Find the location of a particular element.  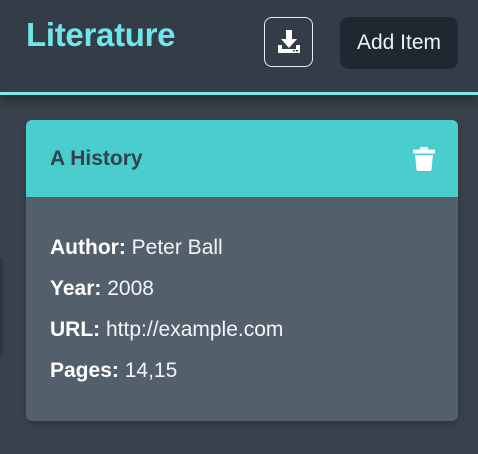

field-url: URL: http://example.com is located at coordinates (166, 337).